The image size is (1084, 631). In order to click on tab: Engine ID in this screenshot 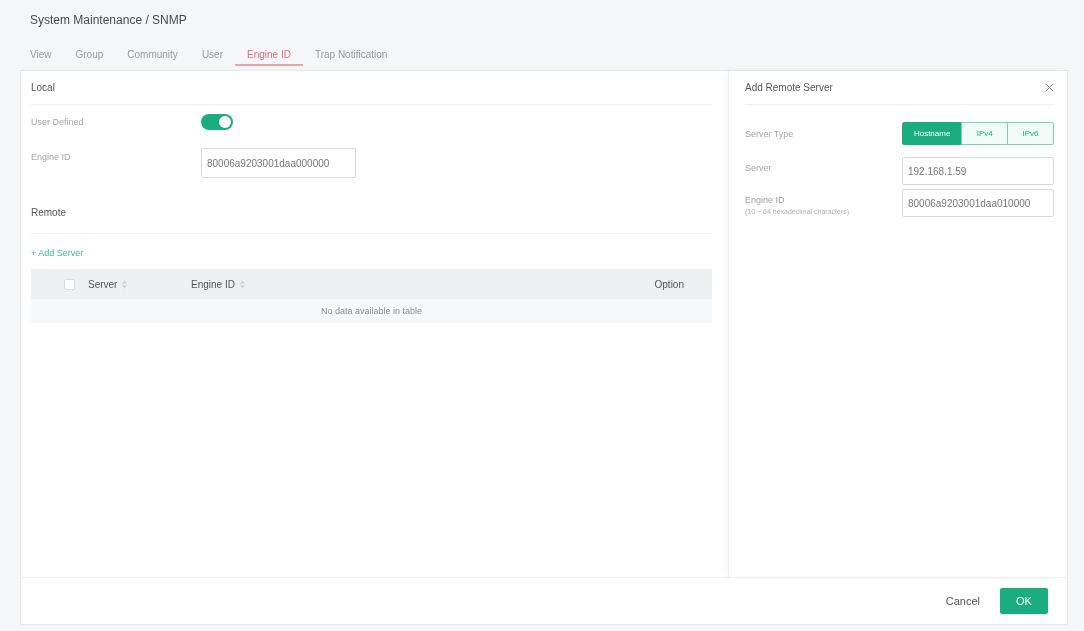, I will do `click(269, 55)`.